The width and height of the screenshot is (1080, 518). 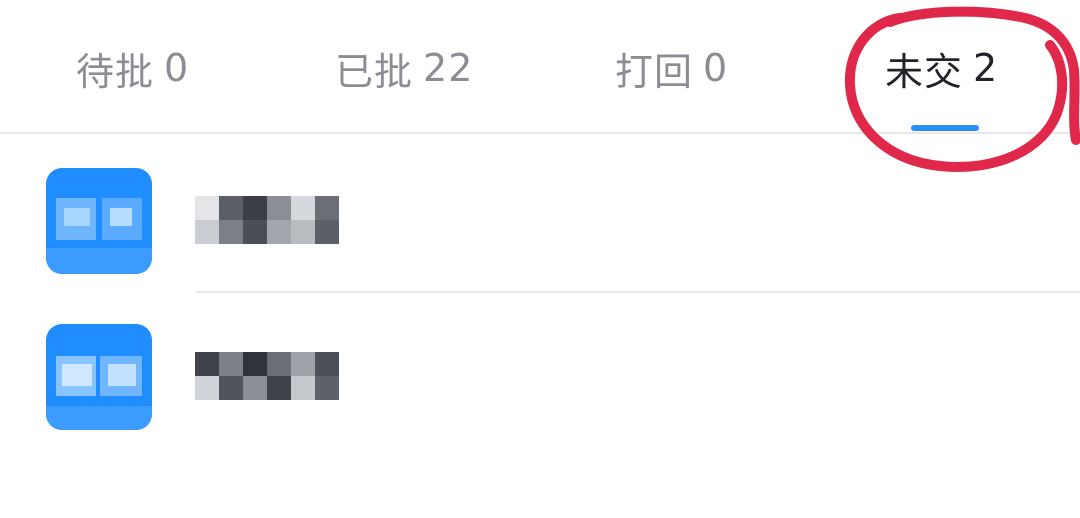 I want to click on tab-returned-count: 0, so click(x=716, y=68).